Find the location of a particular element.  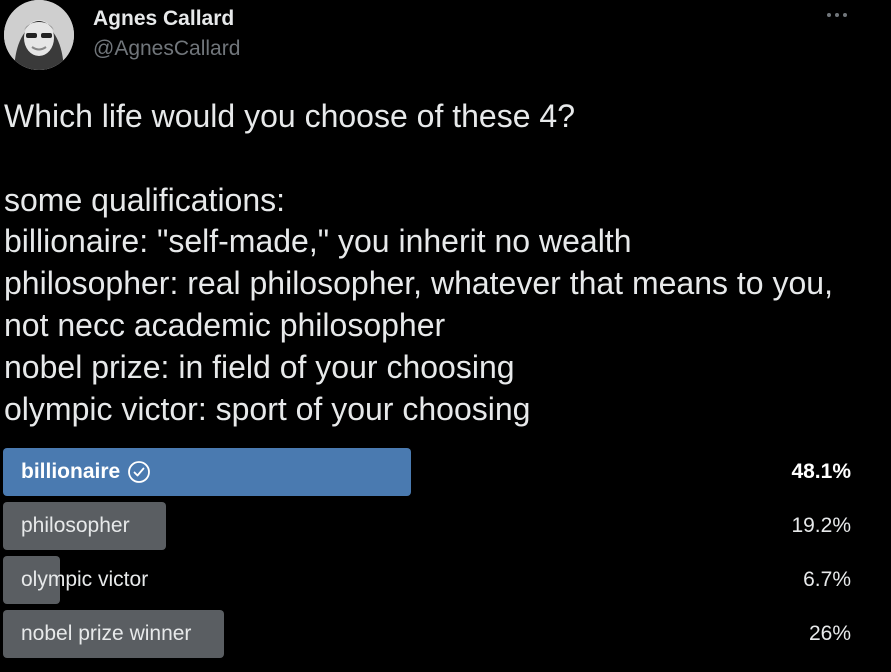

poll-option-label: philosopher is located at coordinates (75, 526).